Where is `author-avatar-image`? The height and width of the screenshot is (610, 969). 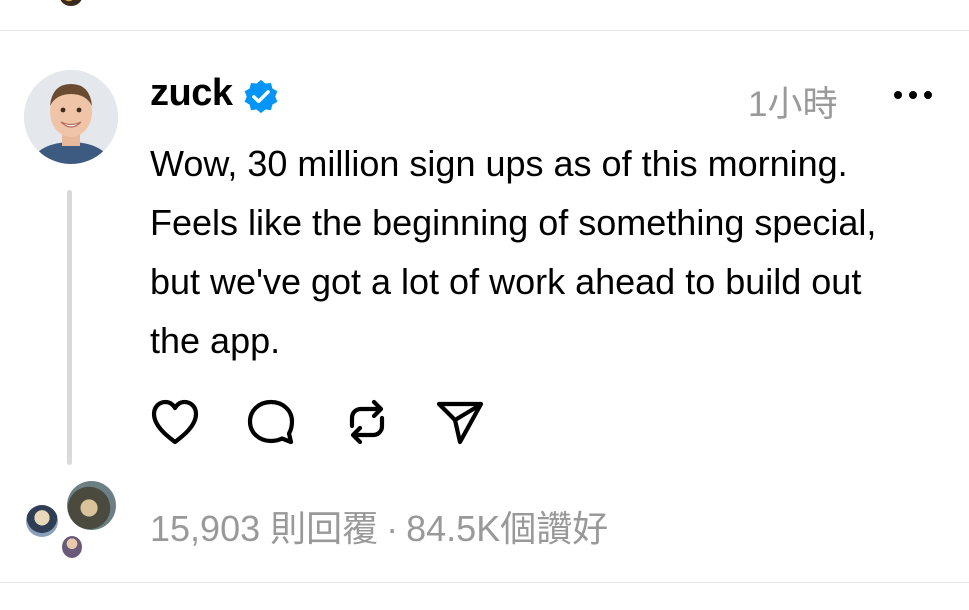
author-avatar-image is located at coordinates (71, 117).